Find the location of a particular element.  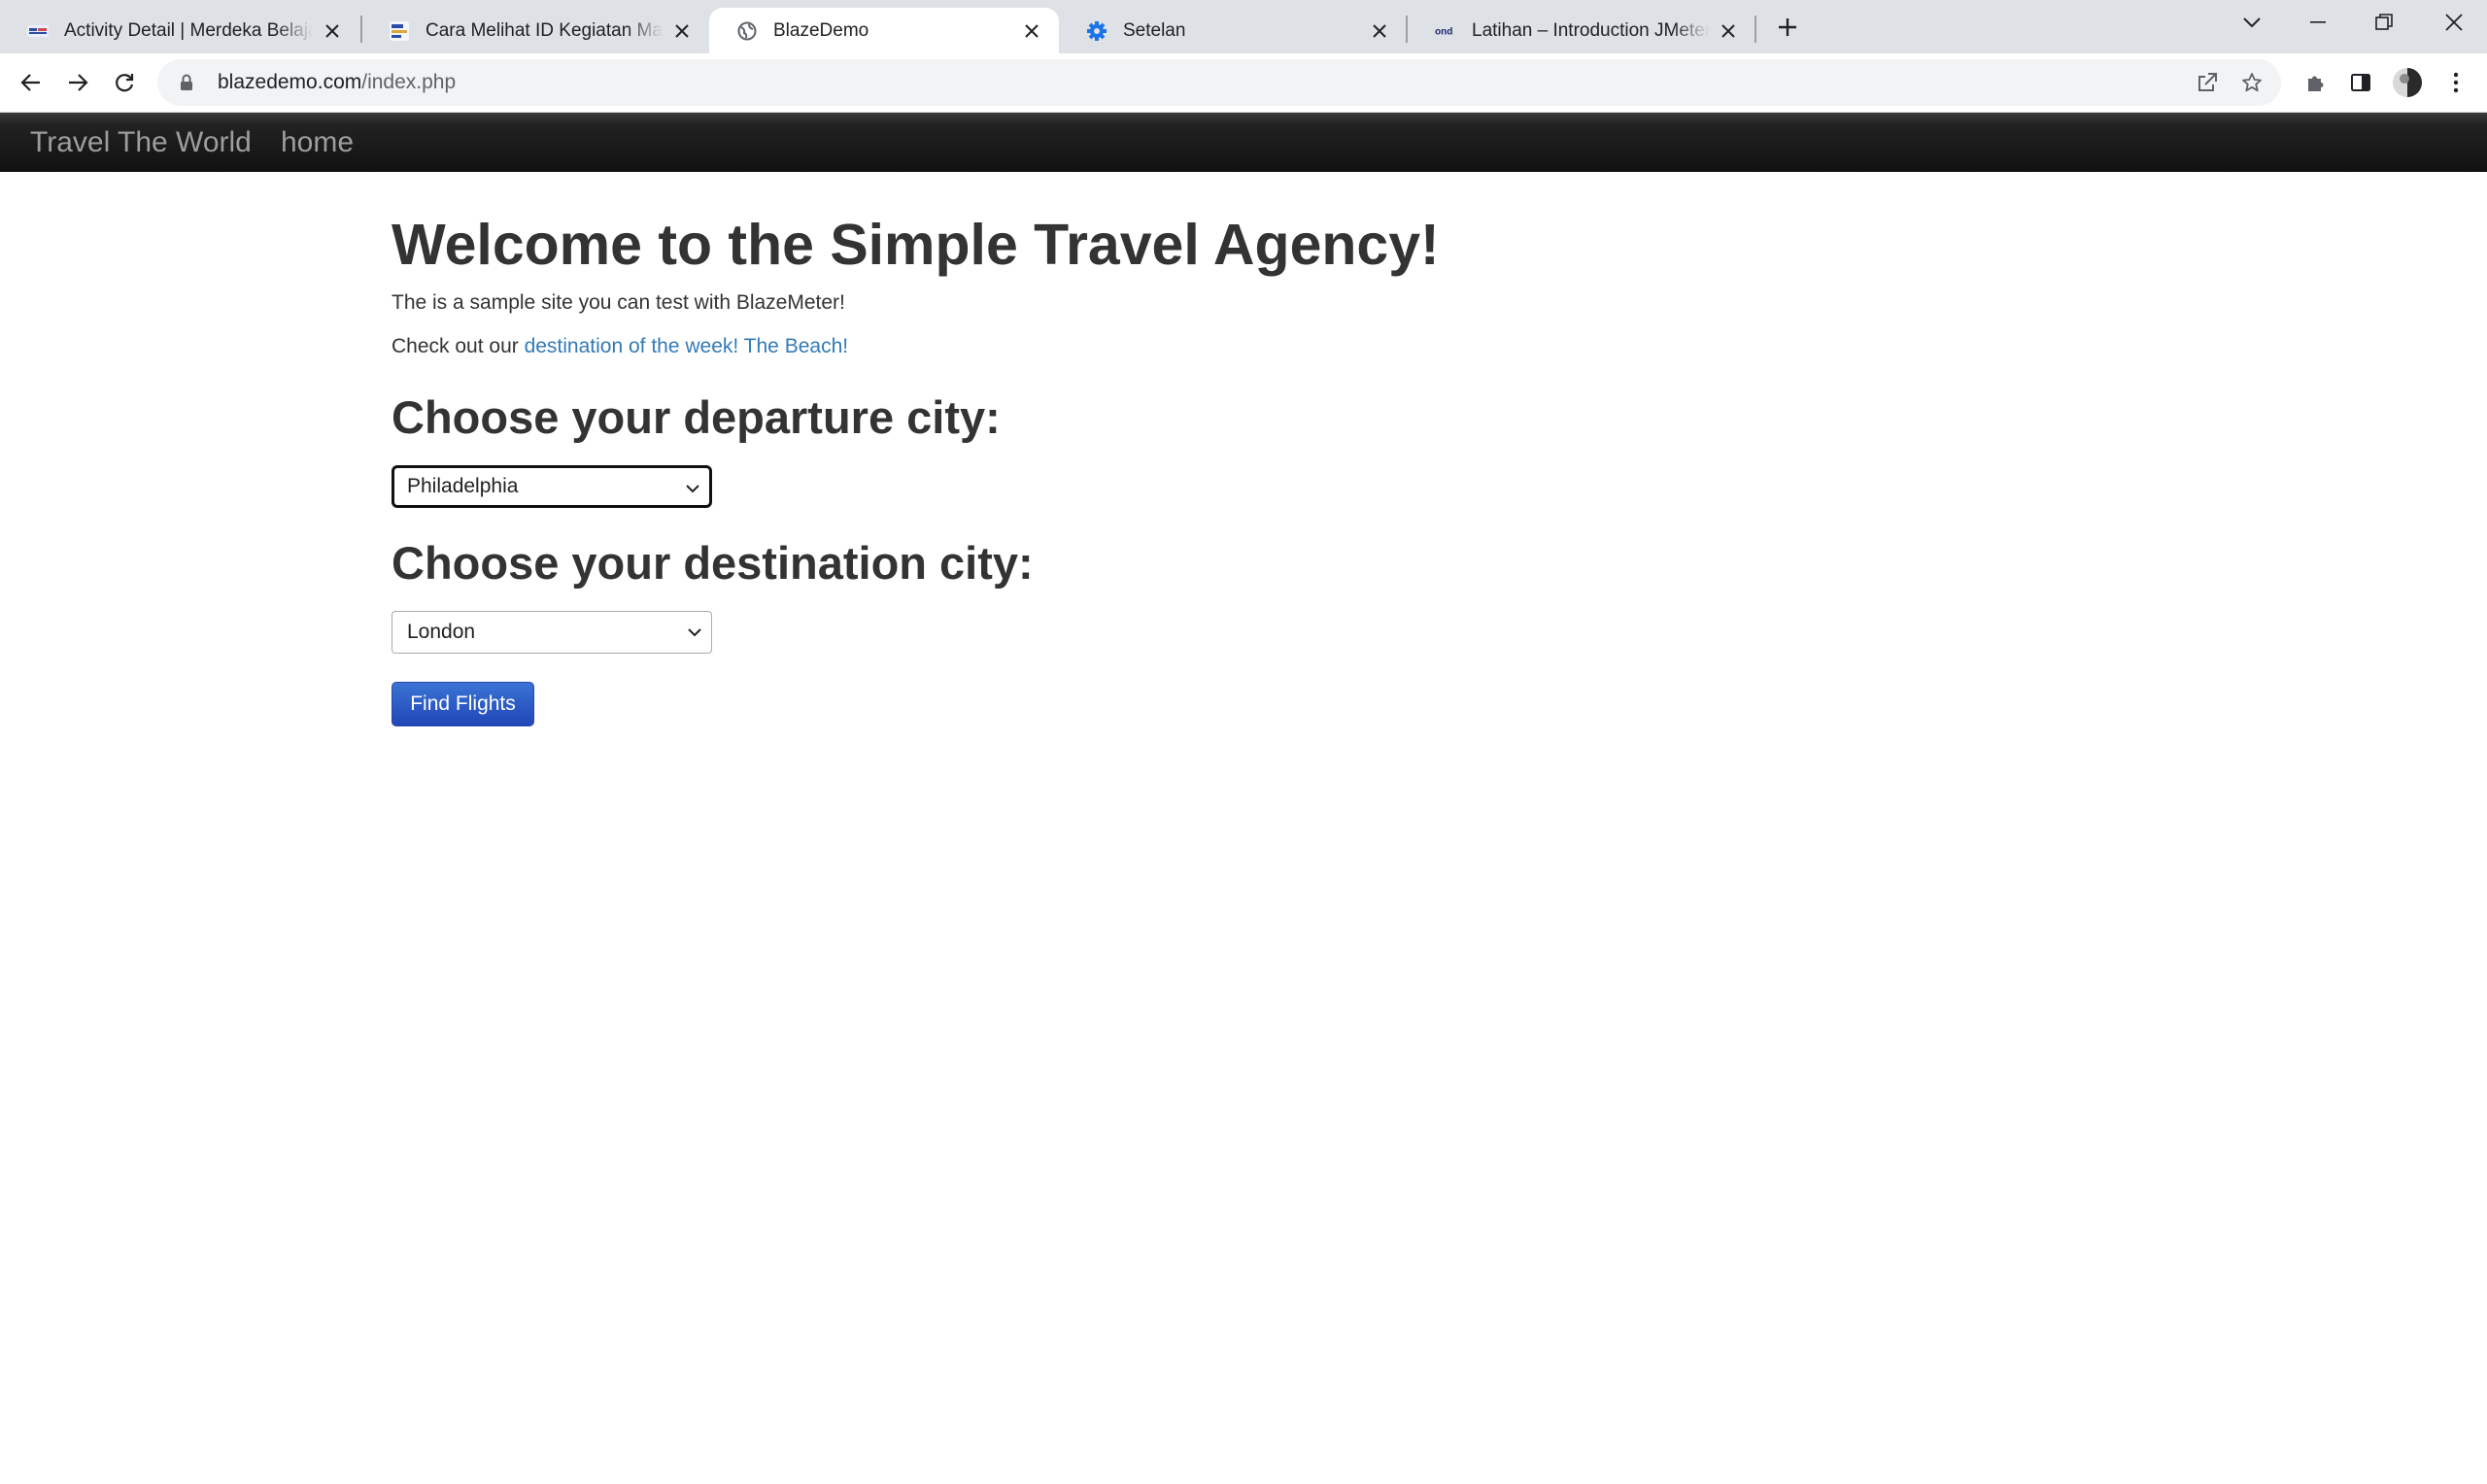

tab-title: Cara Melihat ID Kegiatan Mahasiswa is located at coordinates (544, 30).